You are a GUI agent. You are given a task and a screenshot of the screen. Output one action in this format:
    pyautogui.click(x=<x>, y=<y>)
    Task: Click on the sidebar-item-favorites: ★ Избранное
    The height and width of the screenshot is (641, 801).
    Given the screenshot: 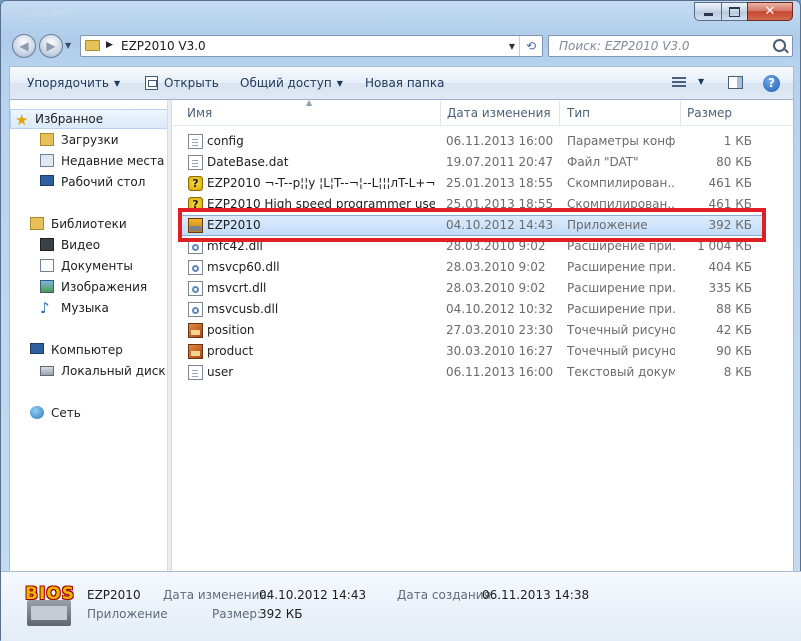 What is the action you would take?
    pyautogui.click(x=88, y=119)
    